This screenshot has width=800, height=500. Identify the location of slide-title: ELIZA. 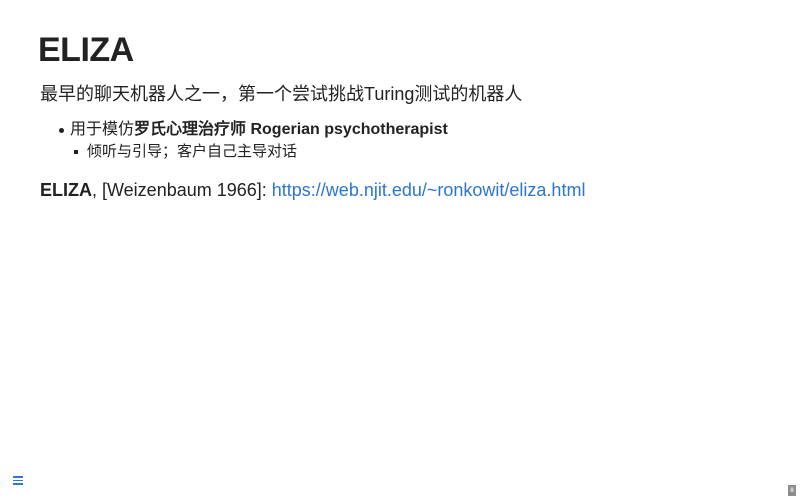
(86, 50).